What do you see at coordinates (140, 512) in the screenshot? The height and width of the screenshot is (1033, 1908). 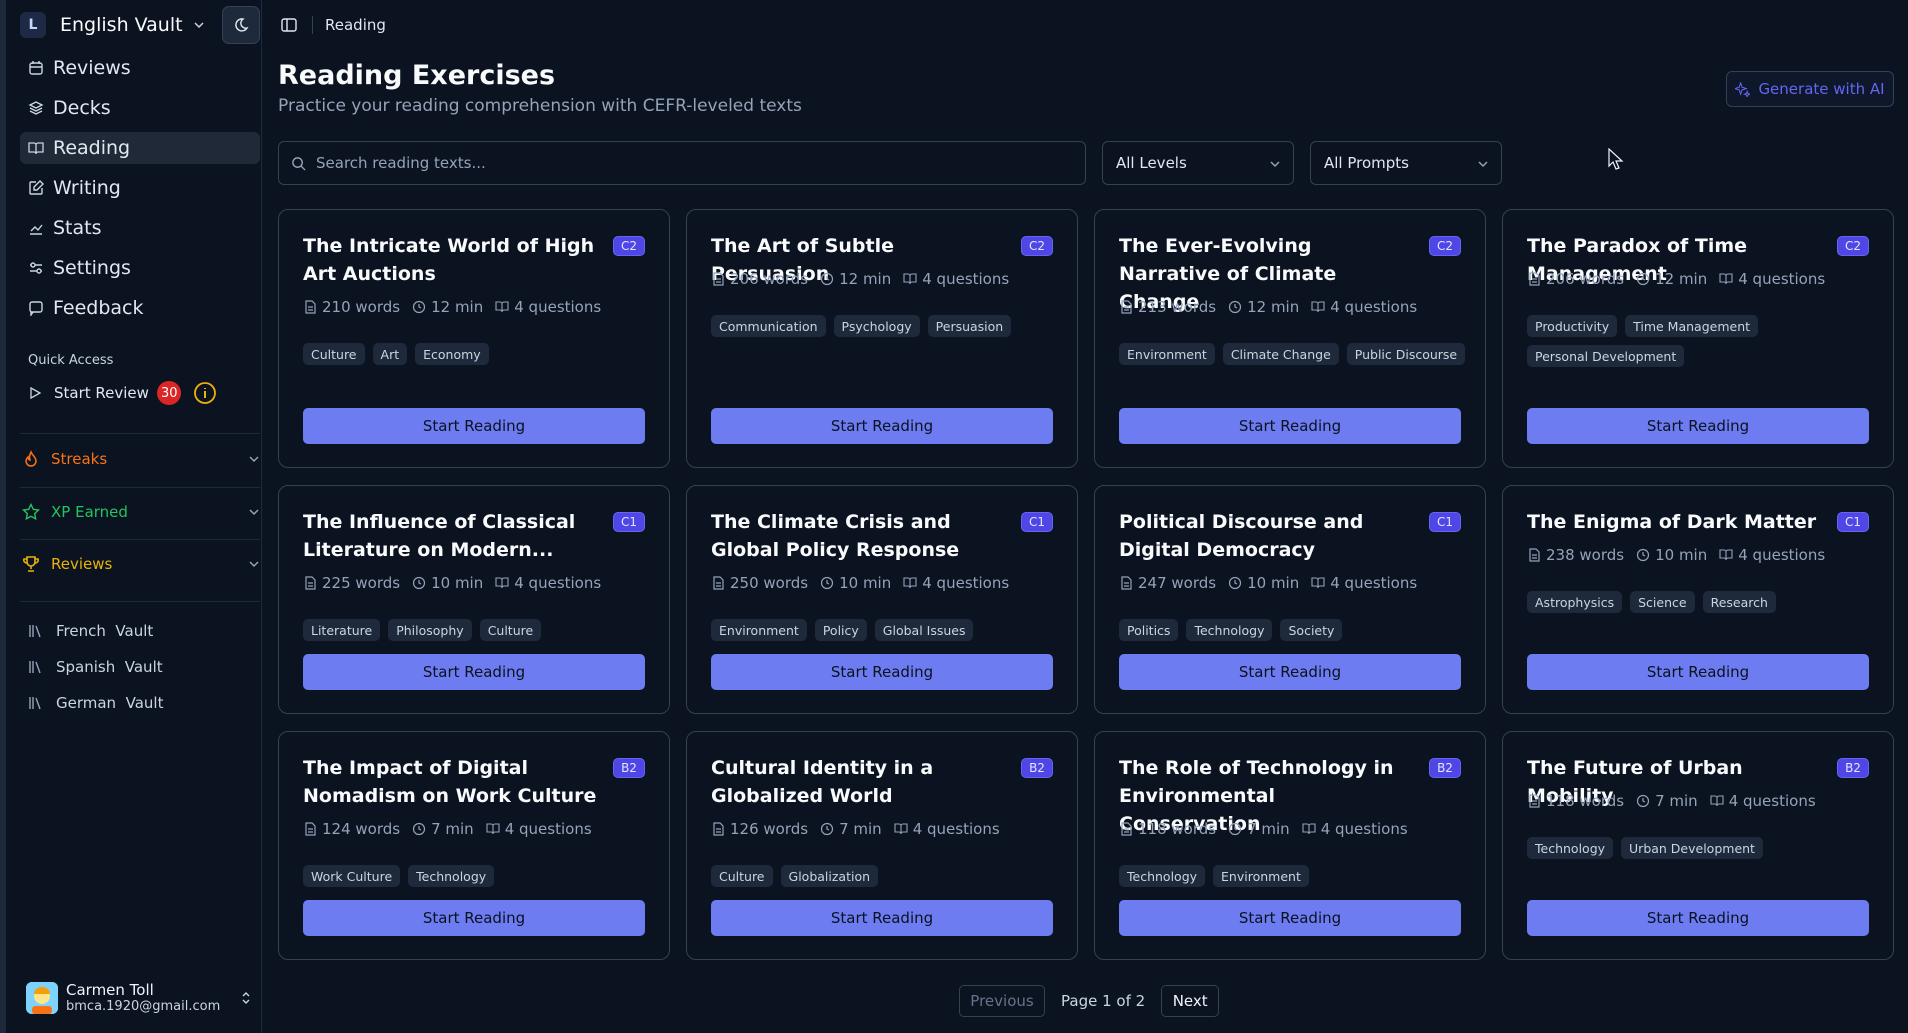 I see `xp-section: XP Earned` at bounding box center [140, 512].